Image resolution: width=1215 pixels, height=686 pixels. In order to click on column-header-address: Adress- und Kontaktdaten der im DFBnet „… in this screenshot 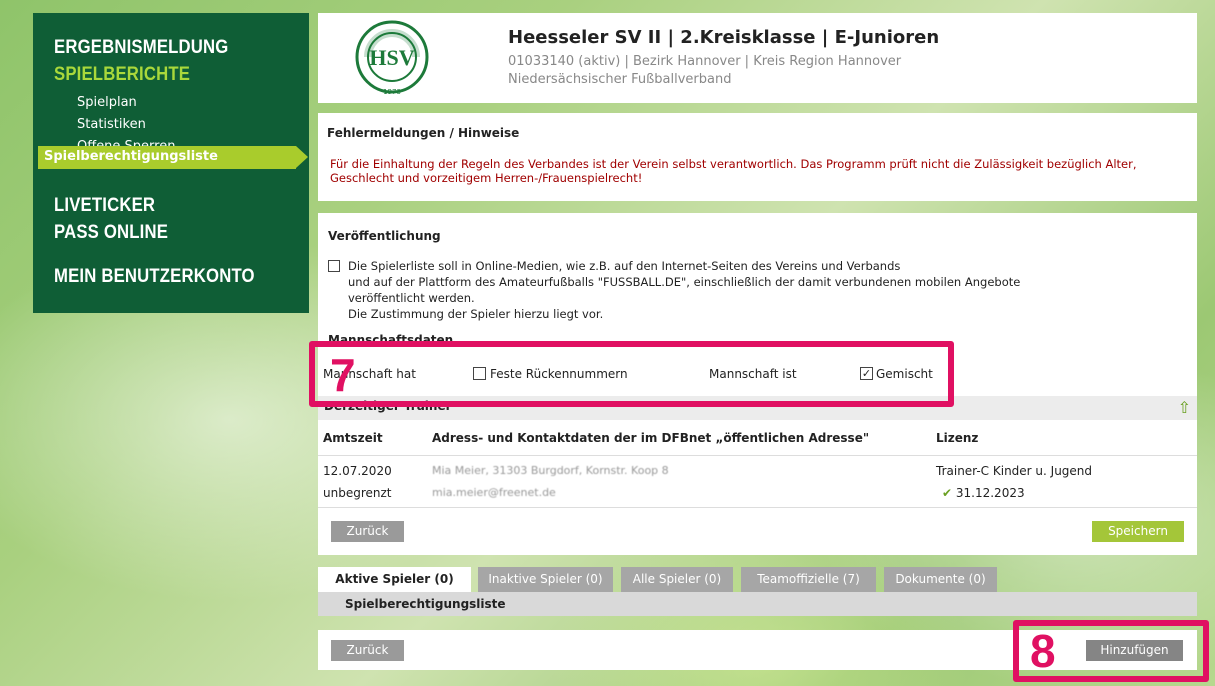, I will do `click(651, 438)`.